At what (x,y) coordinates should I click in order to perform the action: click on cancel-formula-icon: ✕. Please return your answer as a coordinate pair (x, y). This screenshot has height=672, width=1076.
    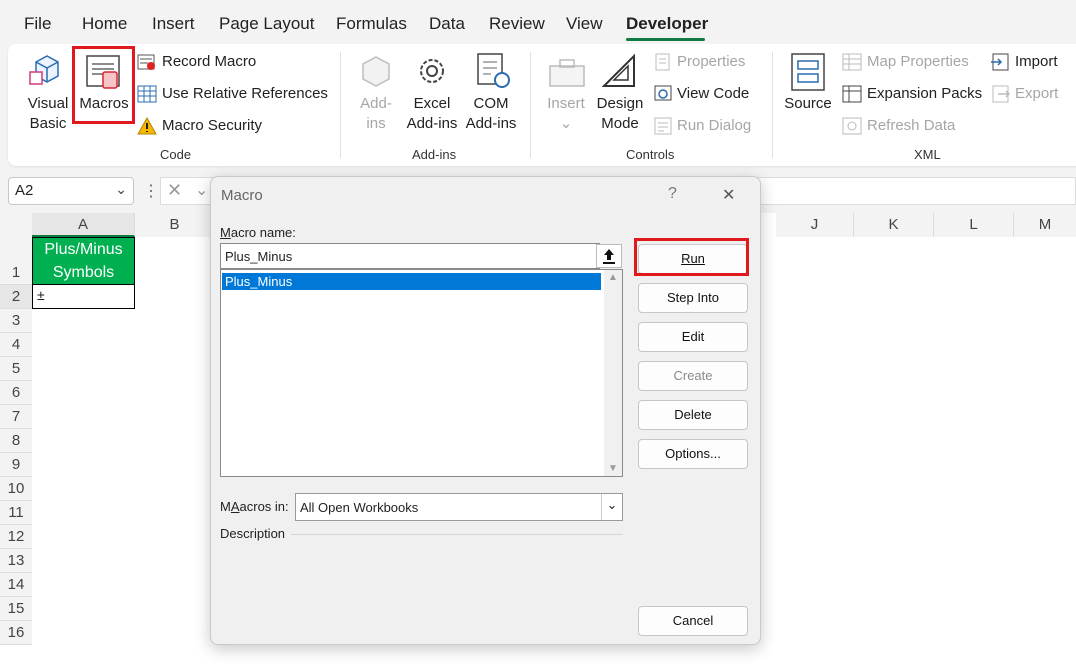
    Looking at the image, I should click on (174, 190).